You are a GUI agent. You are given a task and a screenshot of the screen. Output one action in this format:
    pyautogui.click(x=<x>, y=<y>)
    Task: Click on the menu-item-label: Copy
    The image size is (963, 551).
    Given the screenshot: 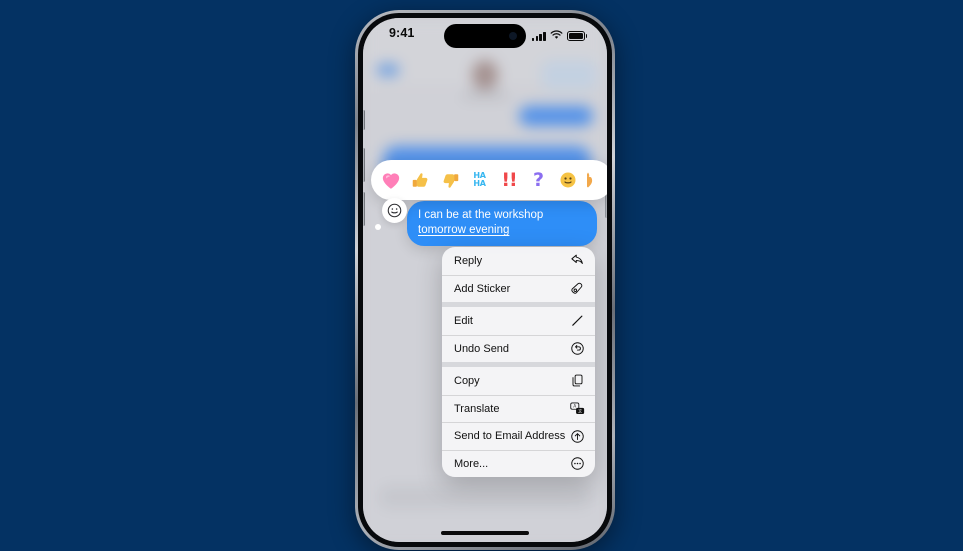 What is the action you would take?
    pyautogui.click(x=467, y=380)
    